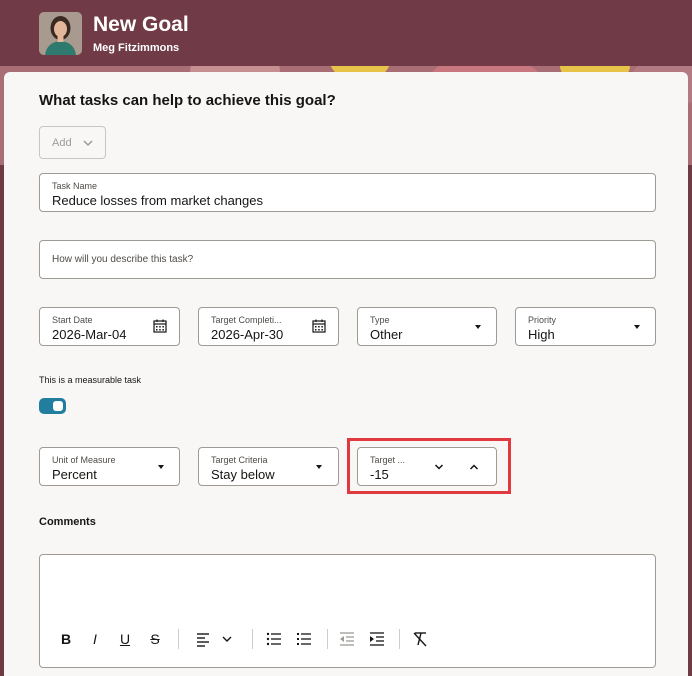  I want to click on unit-of-measure-label: Unit of Measure, so click(84, 460).